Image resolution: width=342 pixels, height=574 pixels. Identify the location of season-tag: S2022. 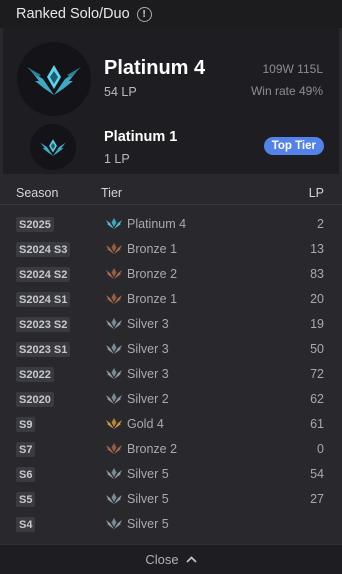
(35, 374).